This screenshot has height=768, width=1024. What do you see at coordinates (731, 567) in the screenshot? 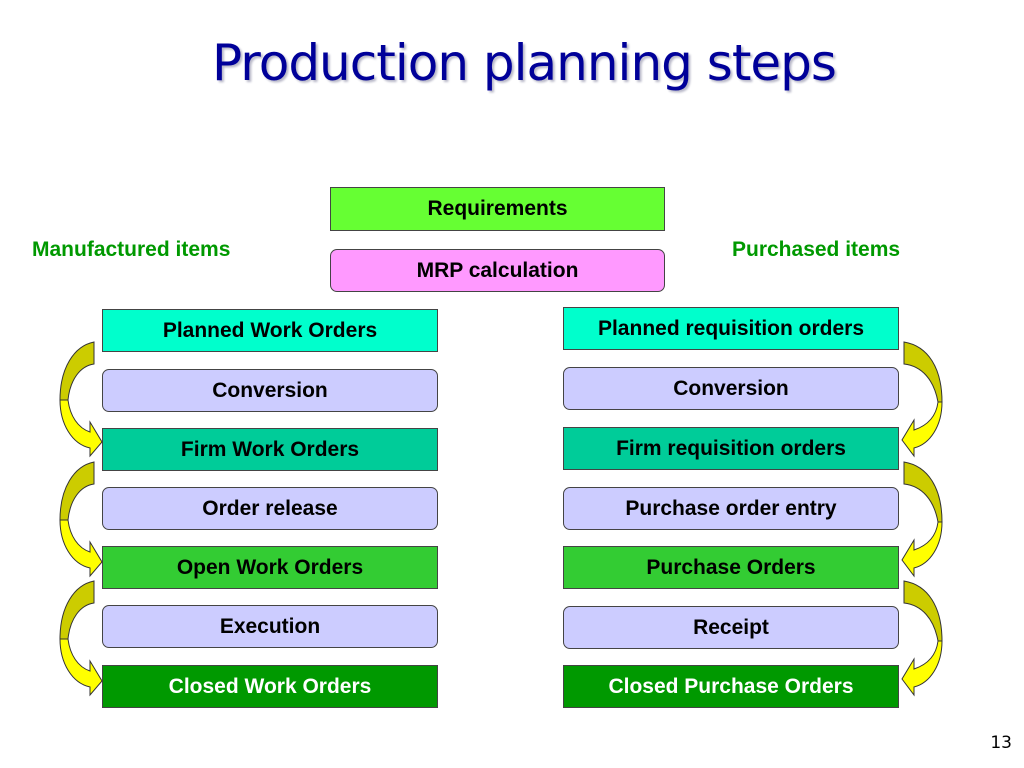
I see `purchase-orders-box: Purchase Orders` at bounding box center [731, 567].